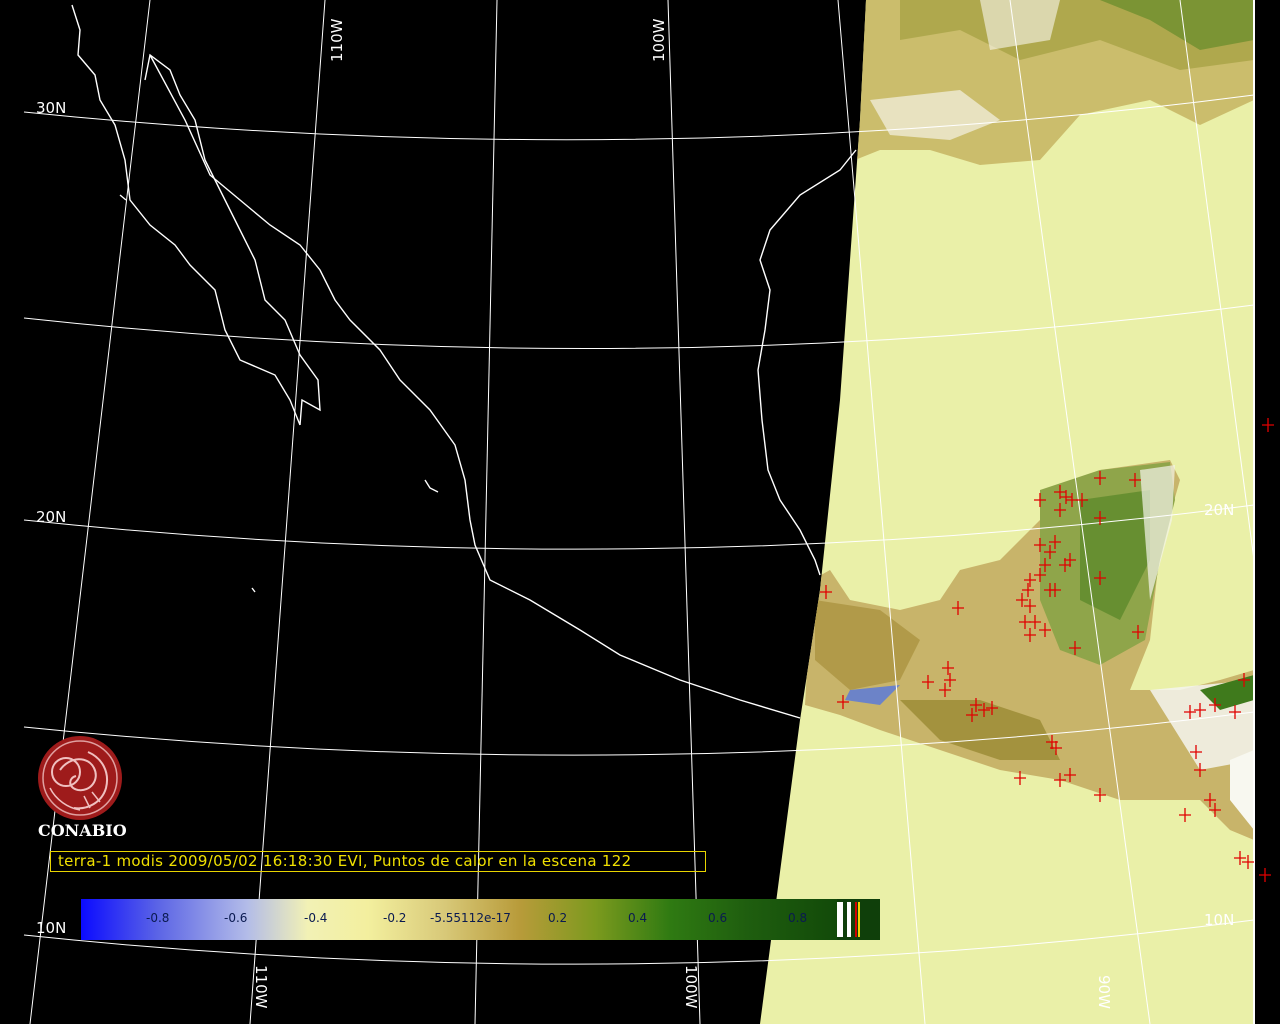  I want to click on lat-label-10n-left: 10N, so click(51, 928).